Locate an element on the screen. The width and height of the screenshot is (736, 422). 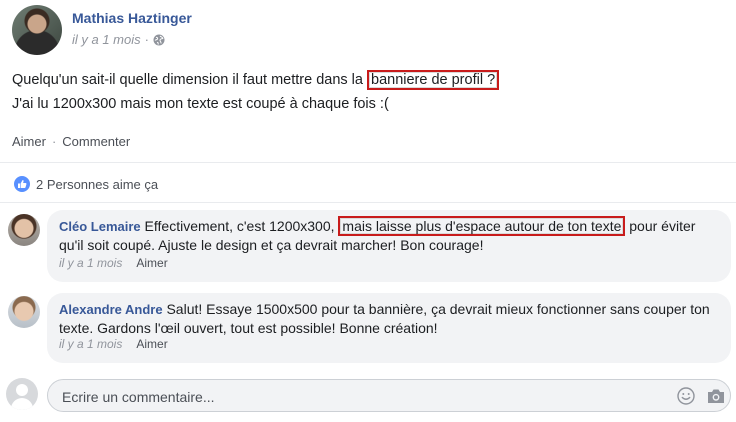
camera-icon is located at coordinates (716, 396).